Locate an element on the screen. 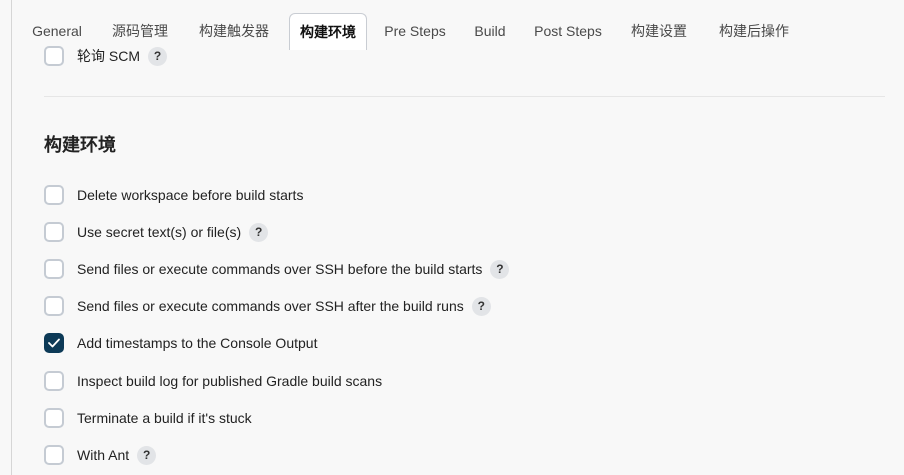 This screenshot has height=475, width=904. gradle-scans-checkbox is located at coordinates (54, 381).